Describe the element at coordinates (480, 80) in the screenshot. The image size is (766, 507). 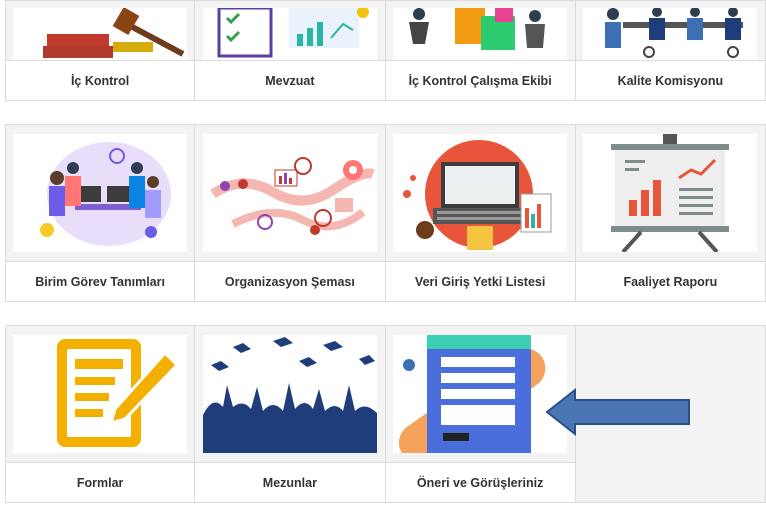
I see `card-label: İç Kontrol Çalışma Ekibi` at that location.